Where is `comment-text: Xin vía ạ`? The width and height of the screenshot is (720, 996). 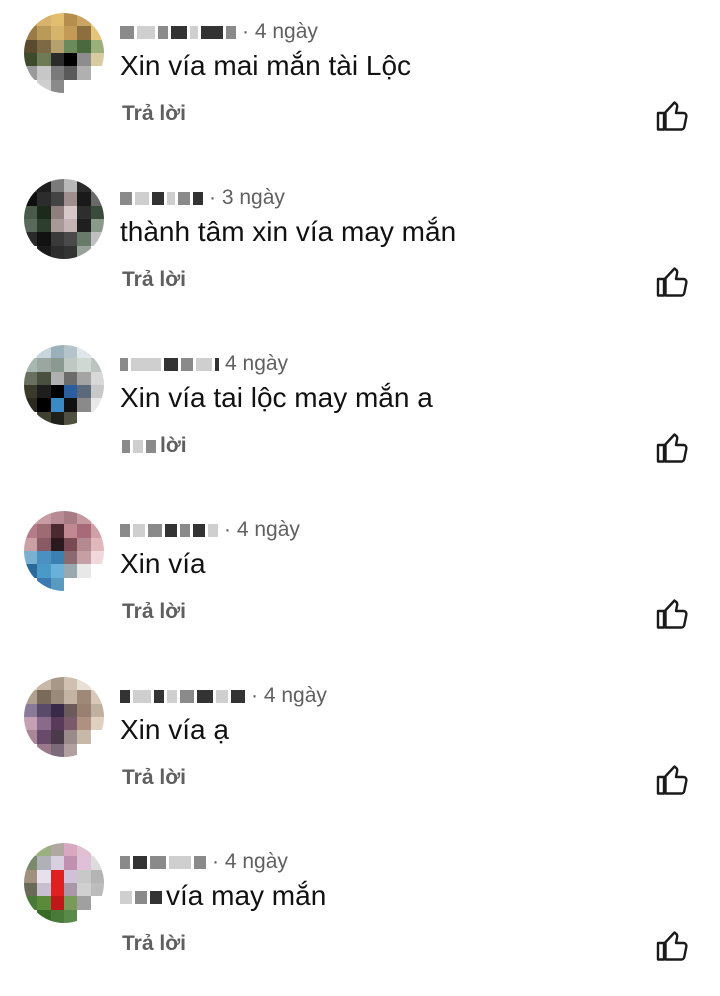 comment-text: Xin vía ạ is located at coordinates (174, 729).